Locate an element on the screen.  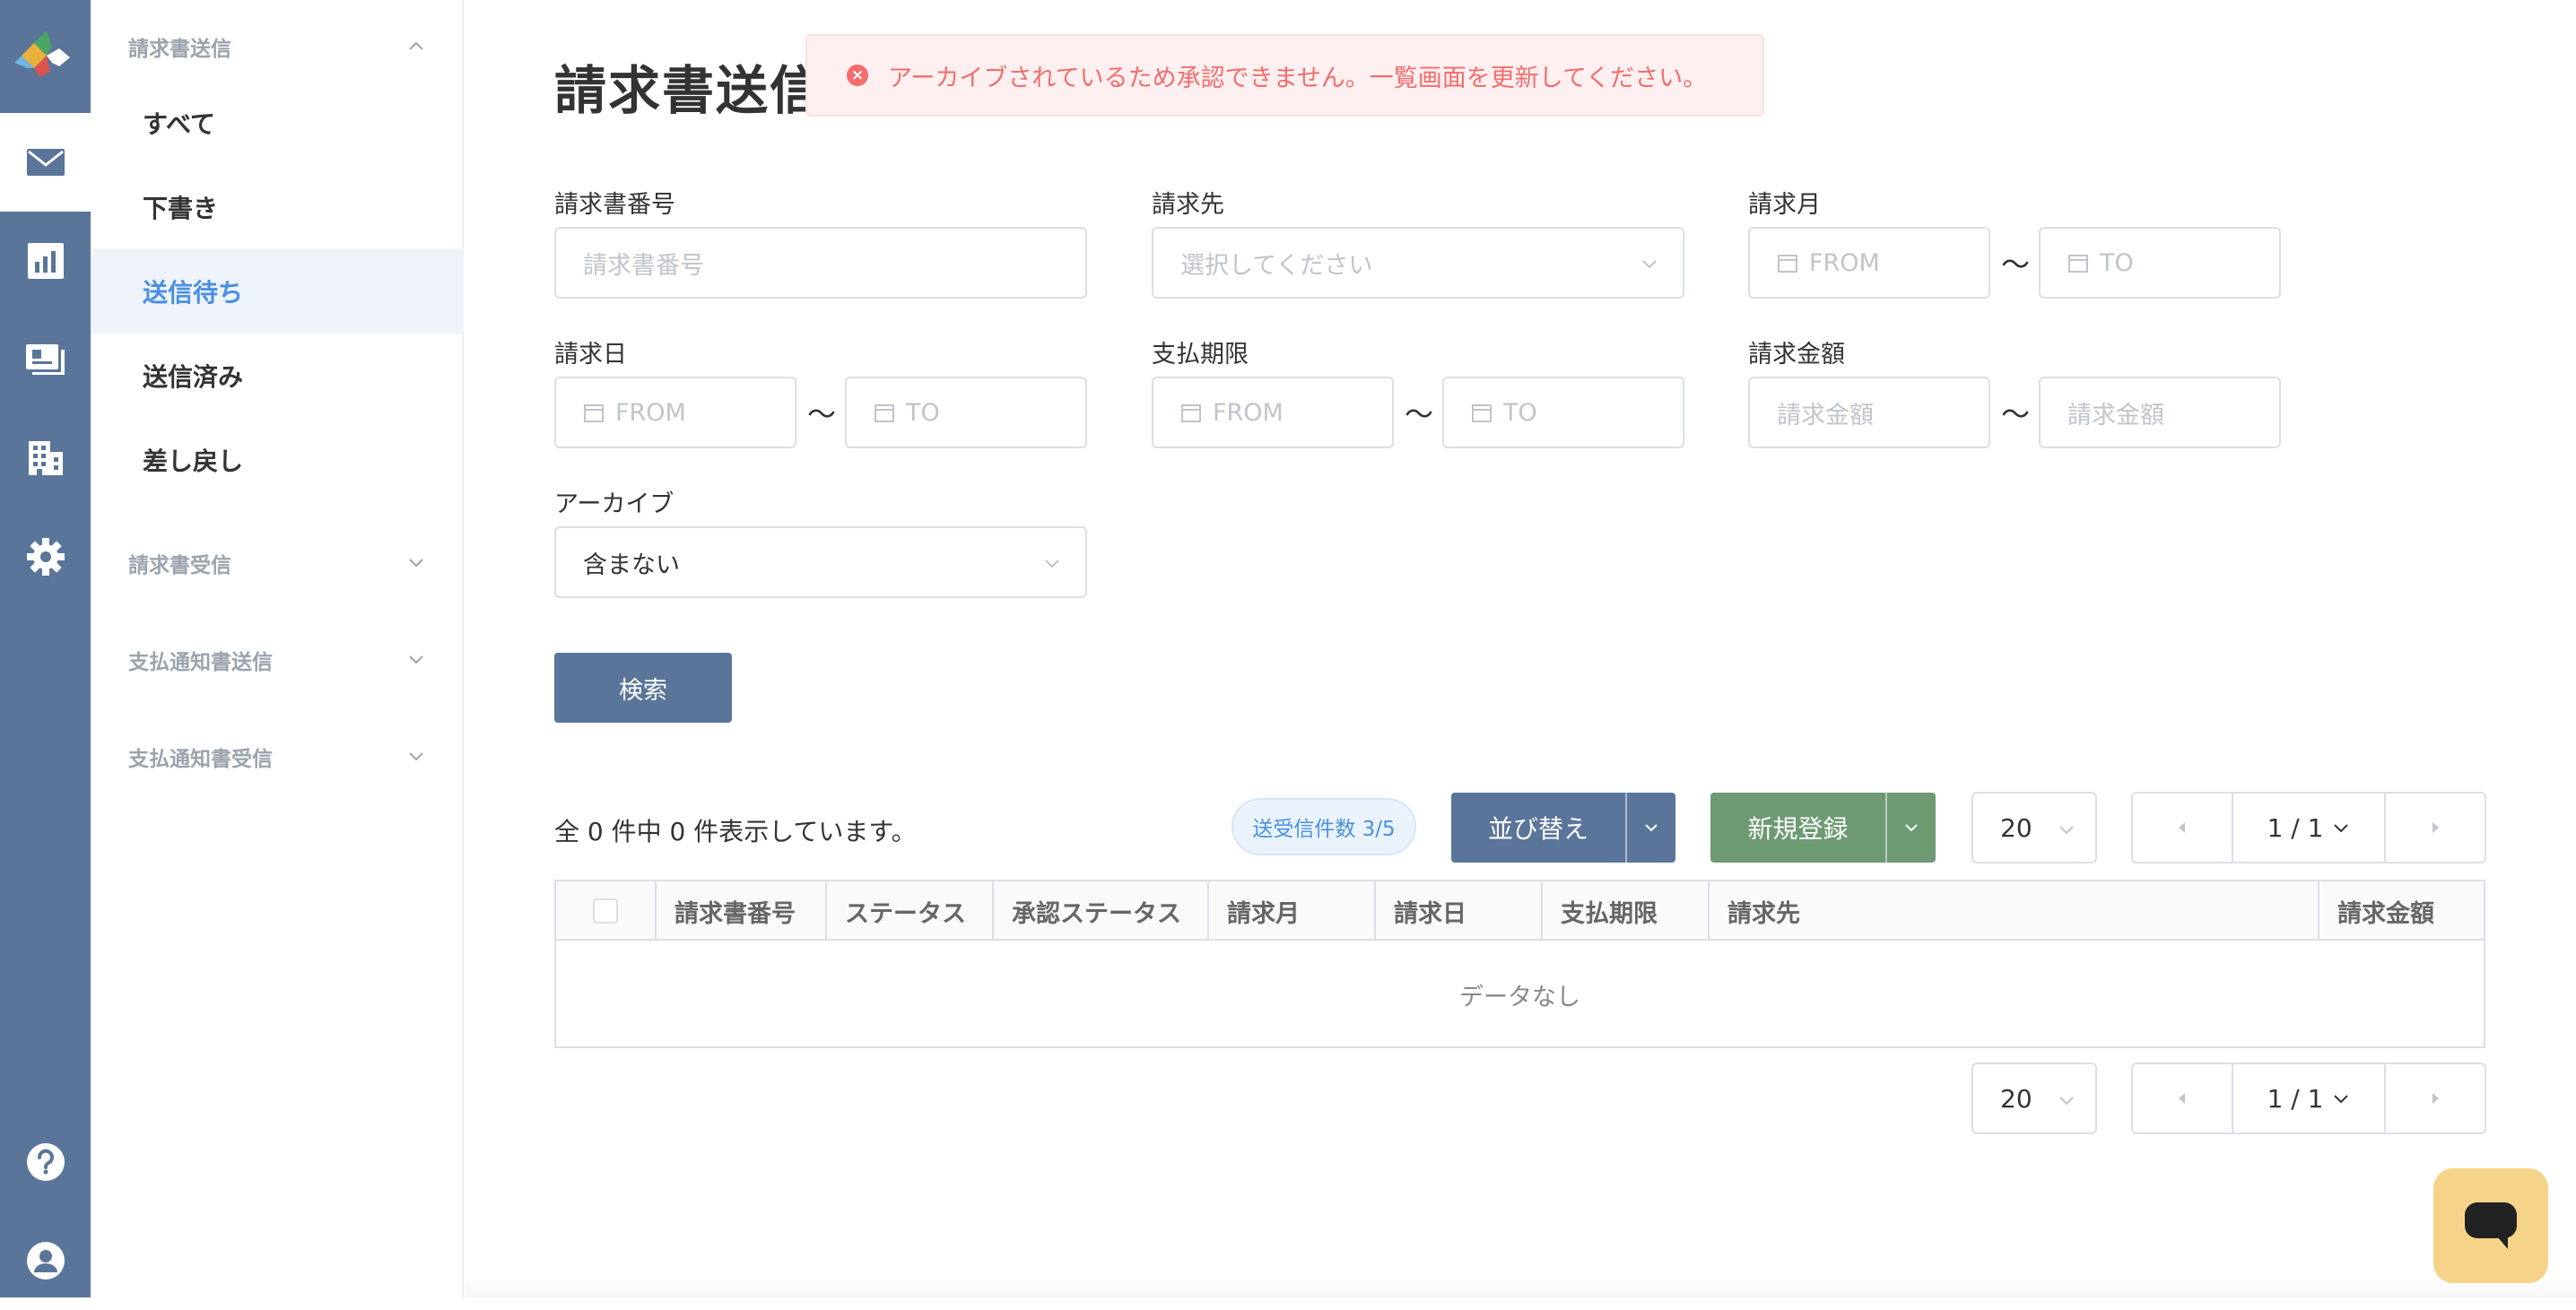
billing-month-label: 請求月 is located at coordinates (1784, 205).